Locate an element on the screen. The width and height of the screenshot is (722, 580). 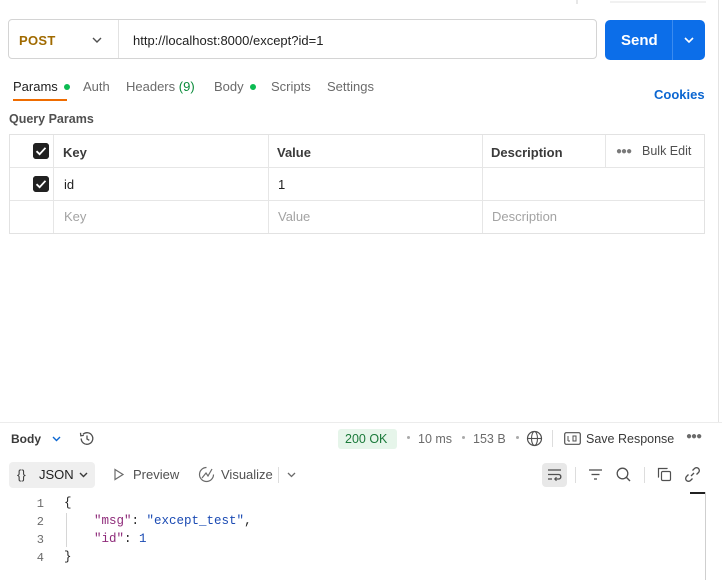
response-size: 153 B is located at coordinates (489, 439).